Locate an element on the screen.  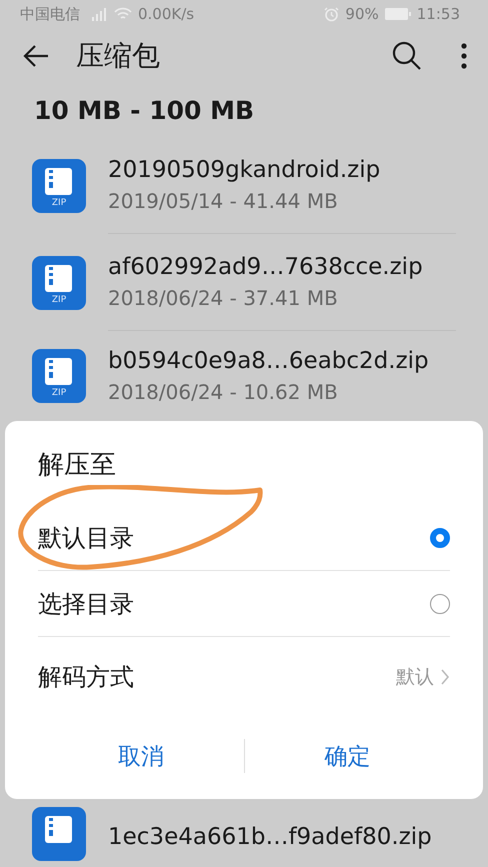
wifi-icon is located at coordinates (123, 14).